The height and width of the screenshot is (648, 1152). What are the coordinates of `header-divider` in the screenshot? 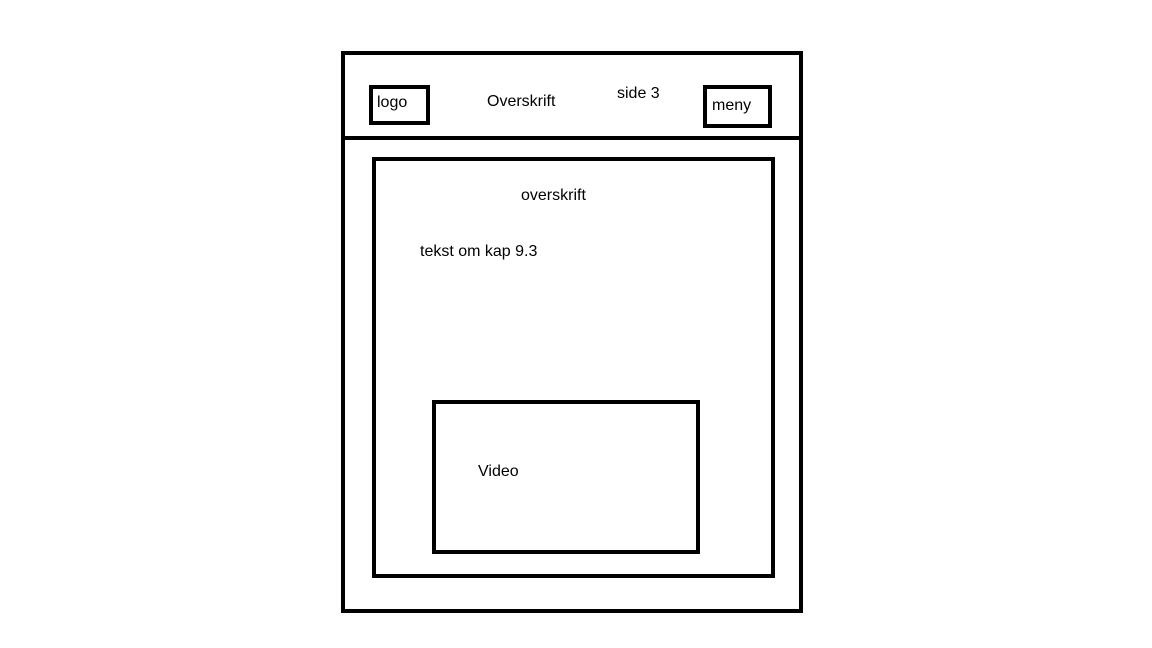 It's located at (572, 138).